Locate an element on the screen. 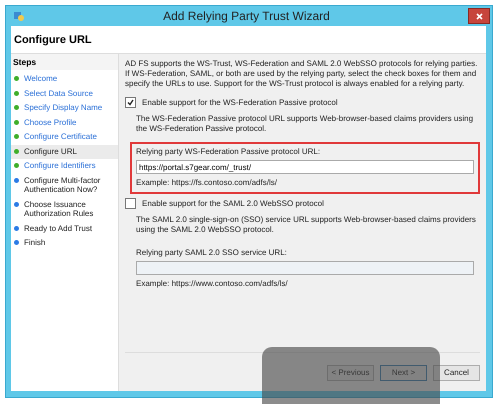 The image size is (500, 404). step-item: Select Data Source is located at coordinates (64, 93).